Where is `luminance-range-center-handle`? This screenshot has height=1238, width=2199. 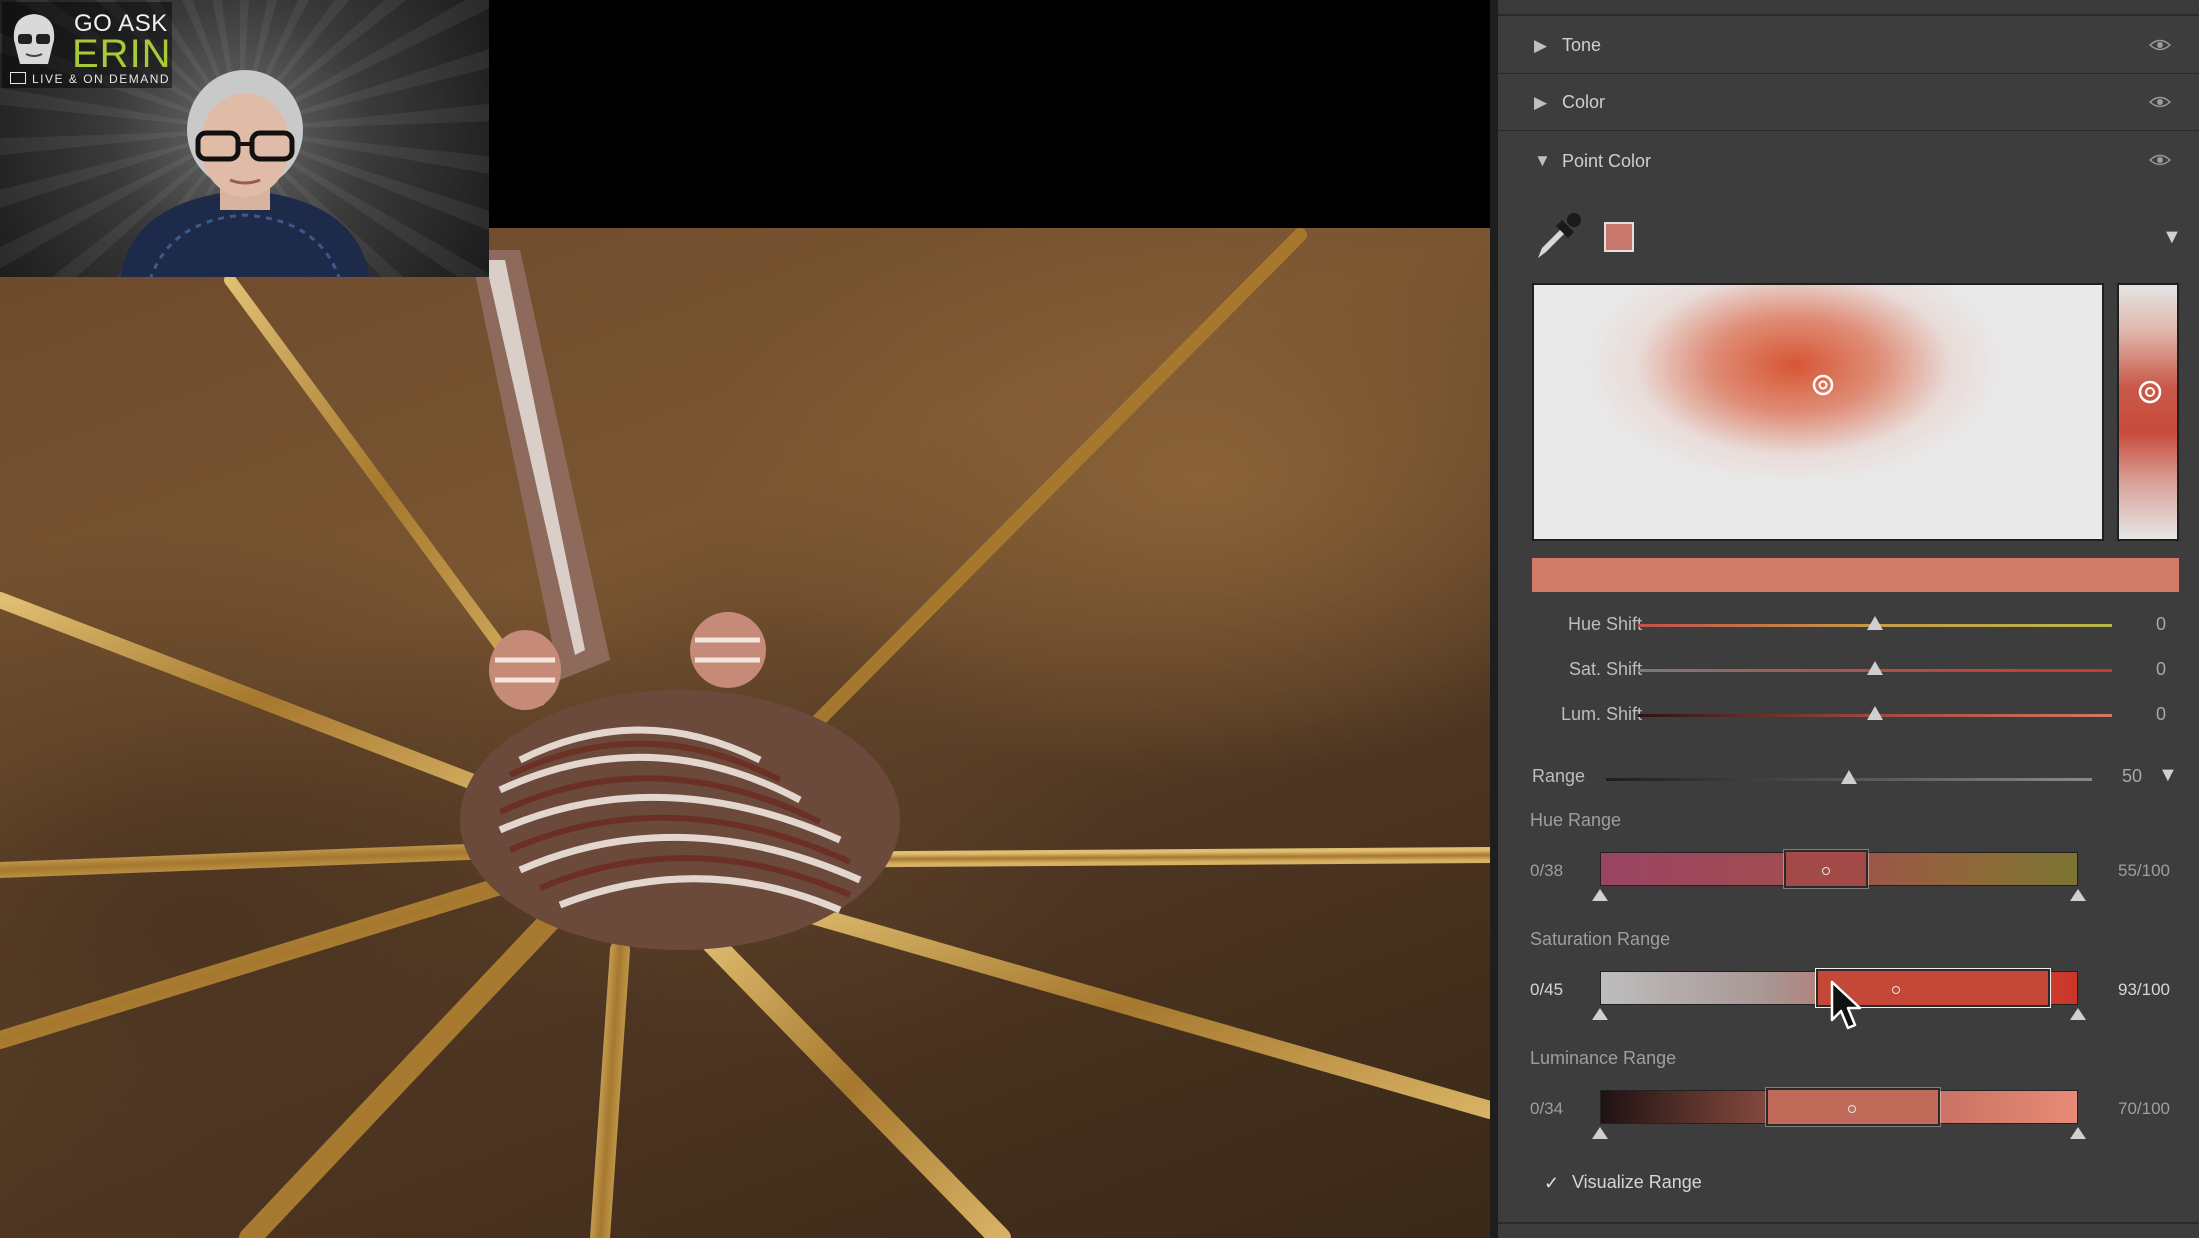
luminance-range-center-handle is located at coordinates (1852, 1109).